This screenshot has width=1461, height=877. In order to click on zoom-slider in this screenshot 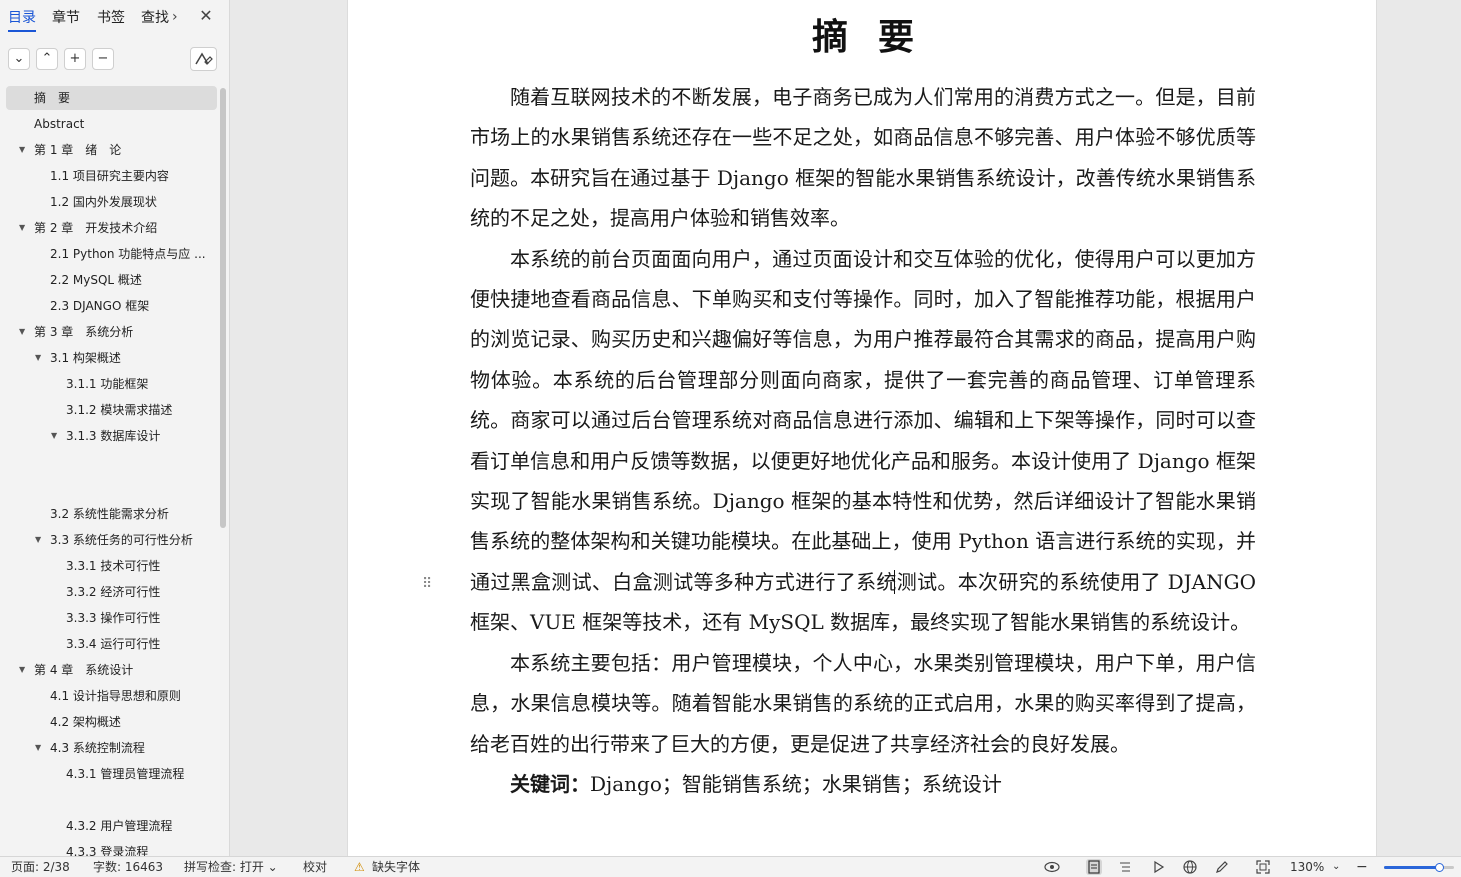, I will do `click(1419, 867)`.